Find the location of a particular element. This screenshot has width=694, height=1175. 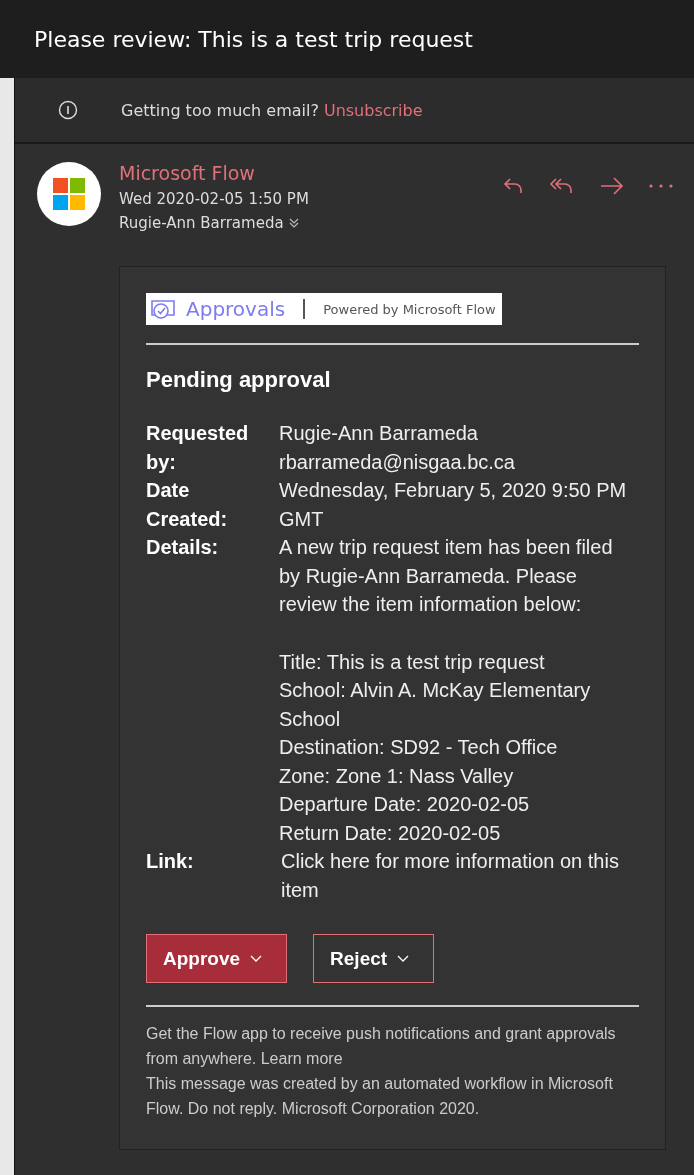

field-label: Details: is located at coordinates (183, 547).